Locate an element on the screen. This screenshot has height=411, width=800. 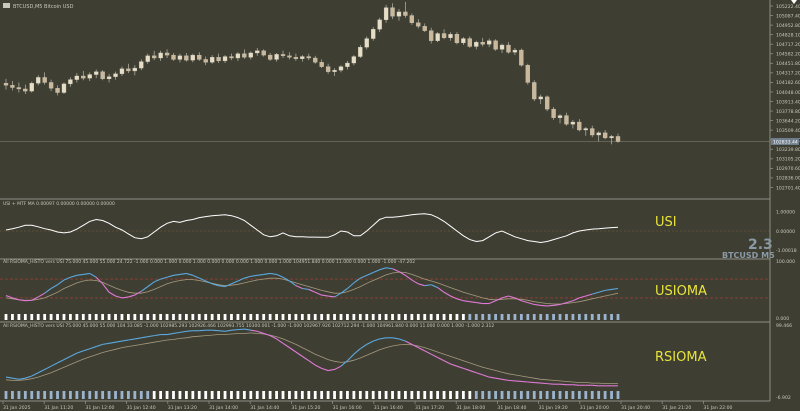
usi-tick-label: -1.00018 is located at coordinates (786, 251).